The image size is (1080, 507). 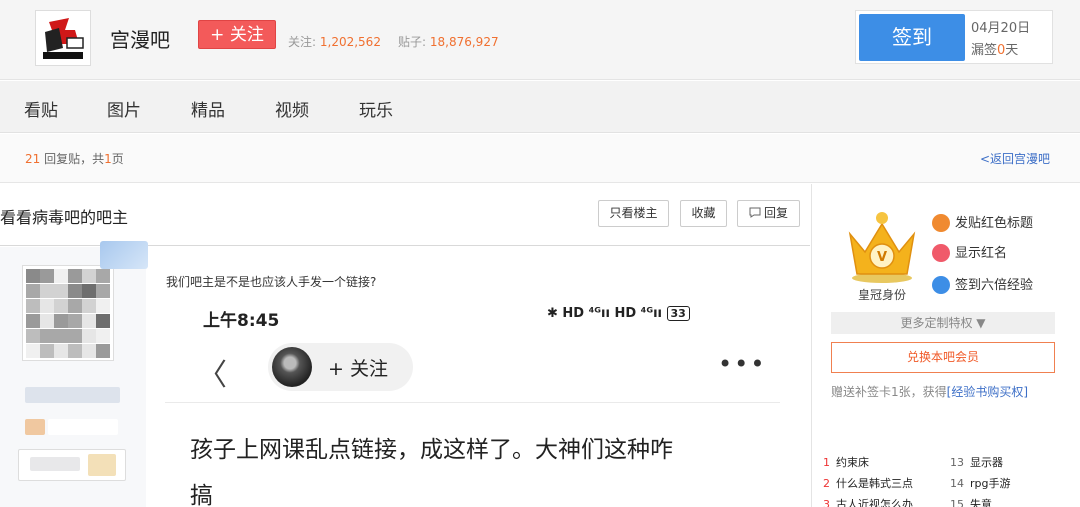 What do you see at coordinates (604, 313) in the screenshot?
I see `signal-icons: ✱ HD ⁴ᴳıı HD ⁴ᴳıı` at bounding box center [604, 313].